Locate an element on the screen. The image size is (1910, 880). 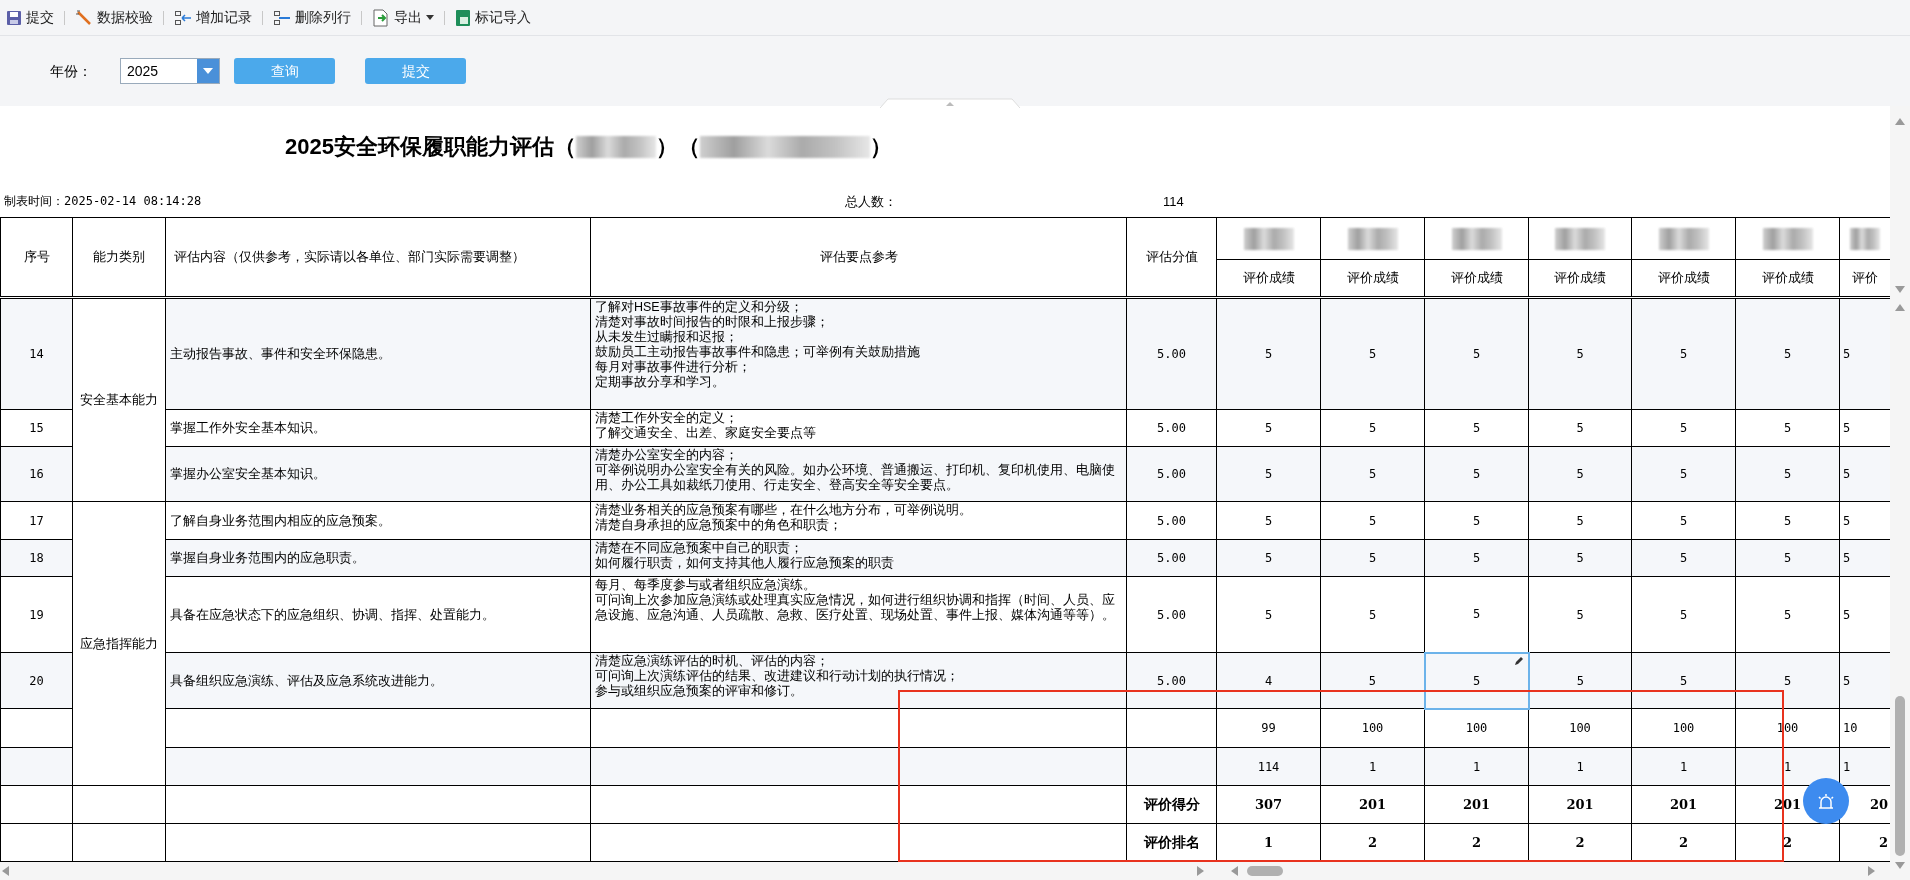
point-line: 清楚在不同应急预案中自己的职责； is located at coordinates (699, 548).